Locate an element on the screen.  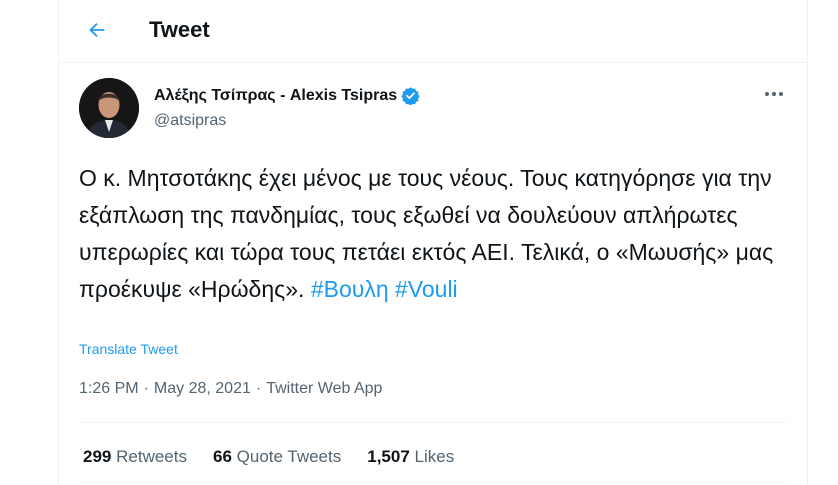
likes-stat: 1,507 Likes is located at coordinates (410, 457).